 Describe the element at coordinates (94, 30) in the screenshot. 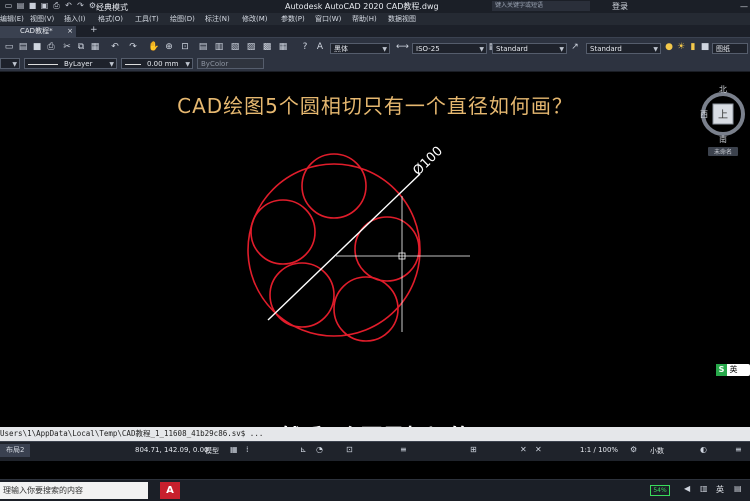

I see `new-tab-button: +` at that location.